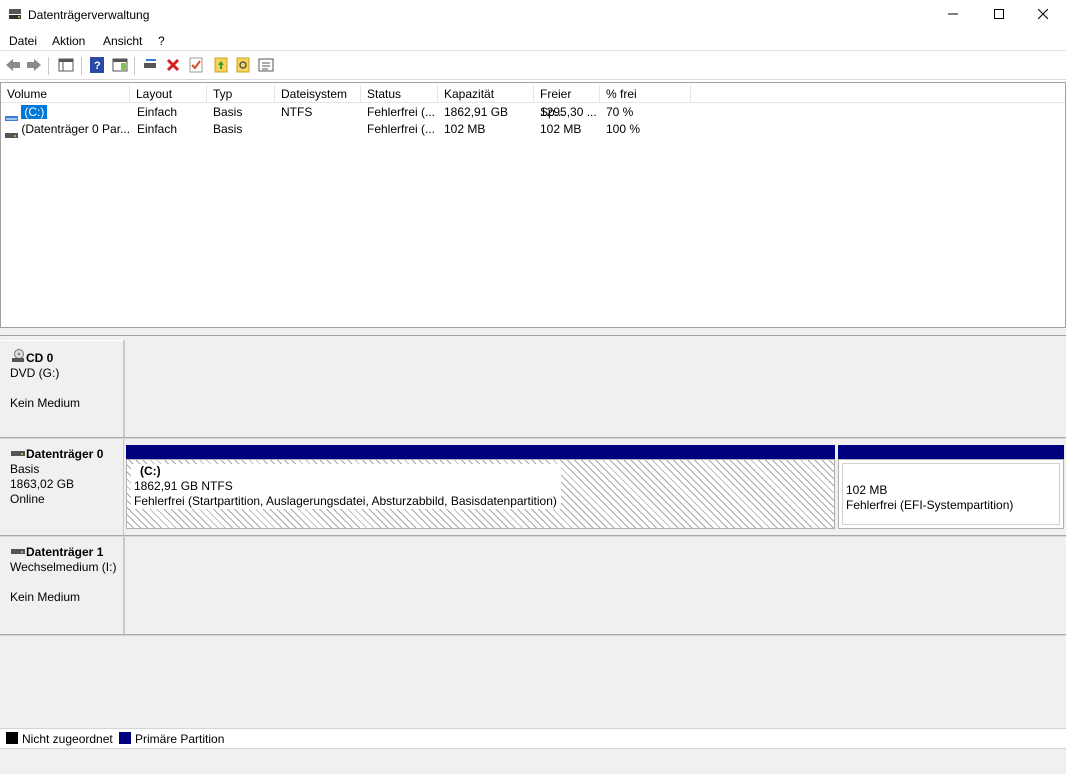 The width and height of the screenshot is (1066, 774). What do you see at coordinates (25, 469) in the screenshot?
I see `disk-type: Basis` at bounding box center [25, 469].